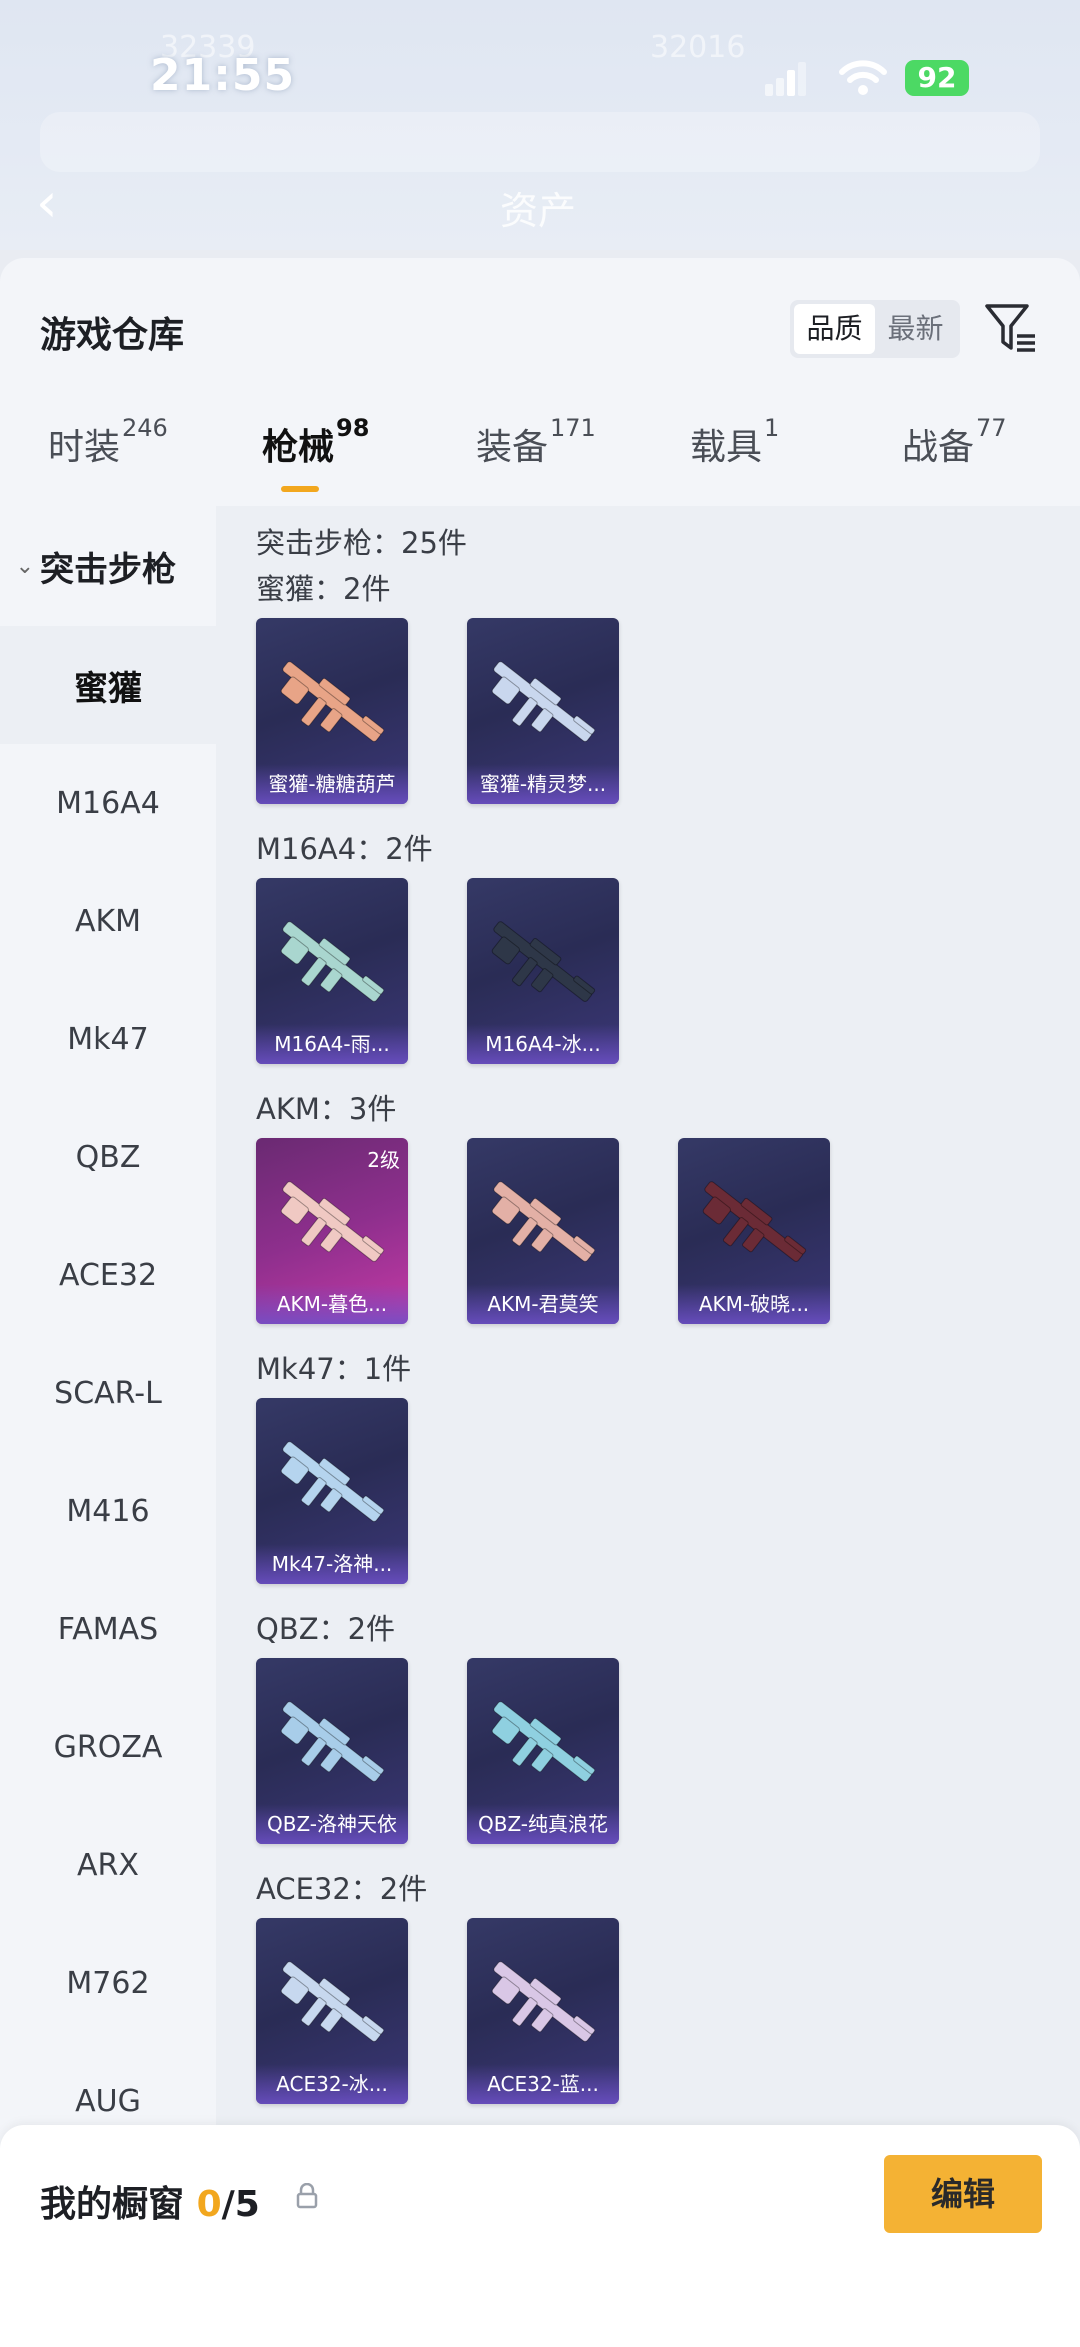  I want to click on sidebar-item-weapon: M16A4, so click(108, 803).